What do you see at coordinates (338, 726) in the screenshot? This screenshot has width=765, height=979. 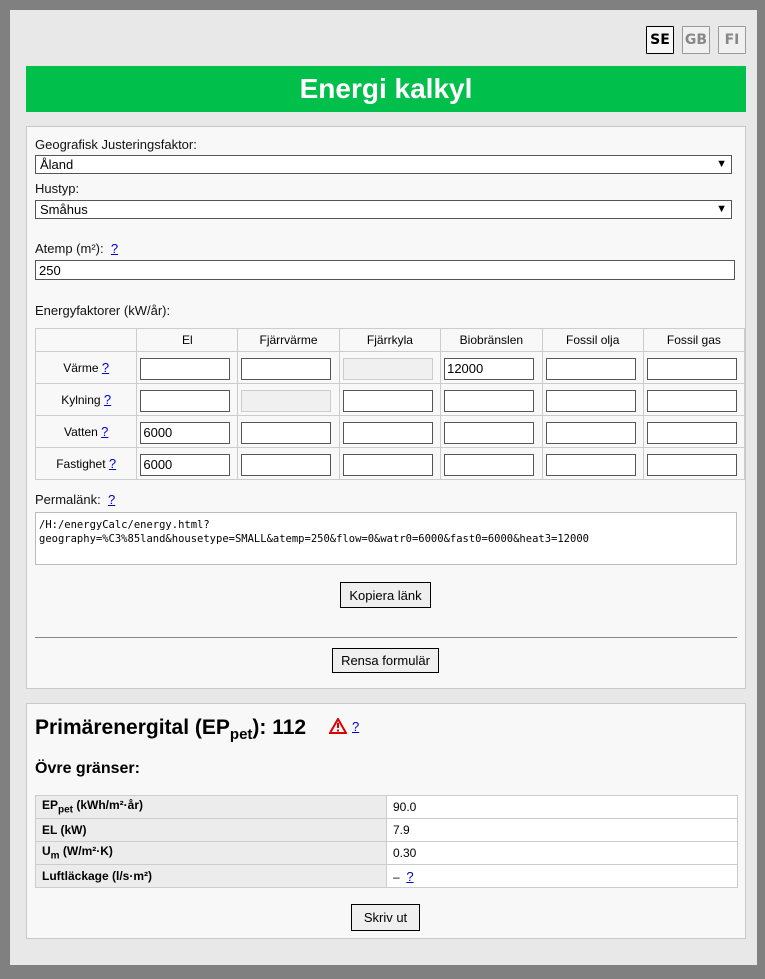 I see `warning-icon` at bounding box center [338, 726].